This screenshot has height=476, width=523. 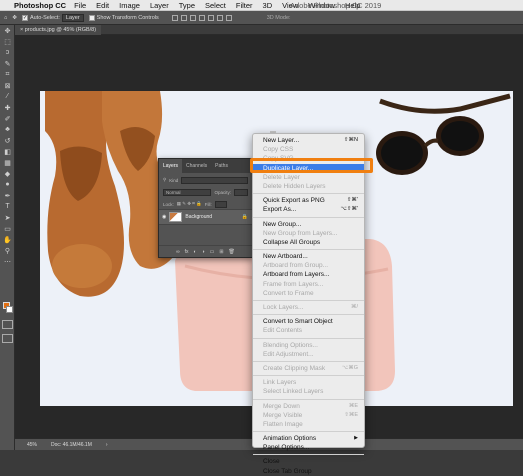 What do you see at coordinates (196, 166) in the screenshot?
I see `tab-channels: Channels` at bounding box center [196, 166].